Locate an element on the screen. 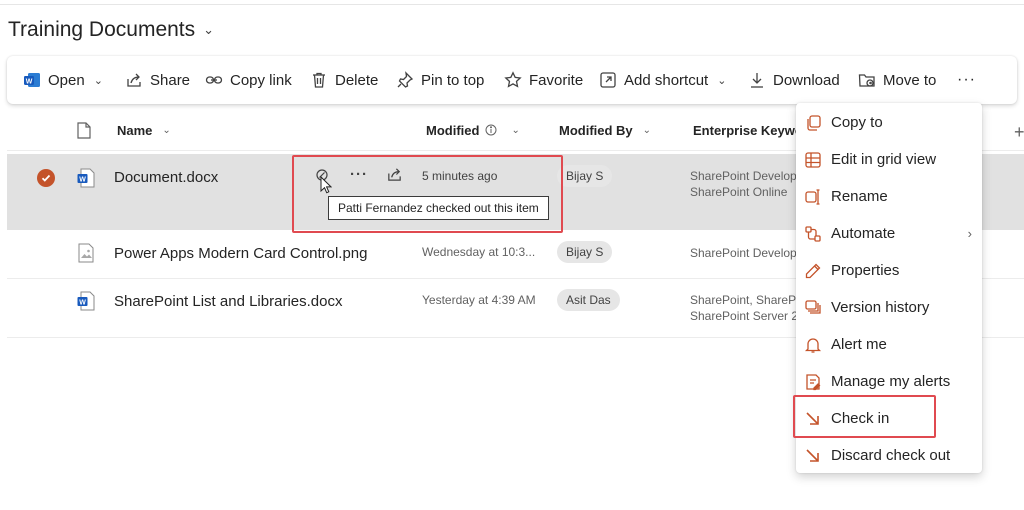 This screenshot has height=510, width=1024. rename-icon is located at coordinates (812, 196).